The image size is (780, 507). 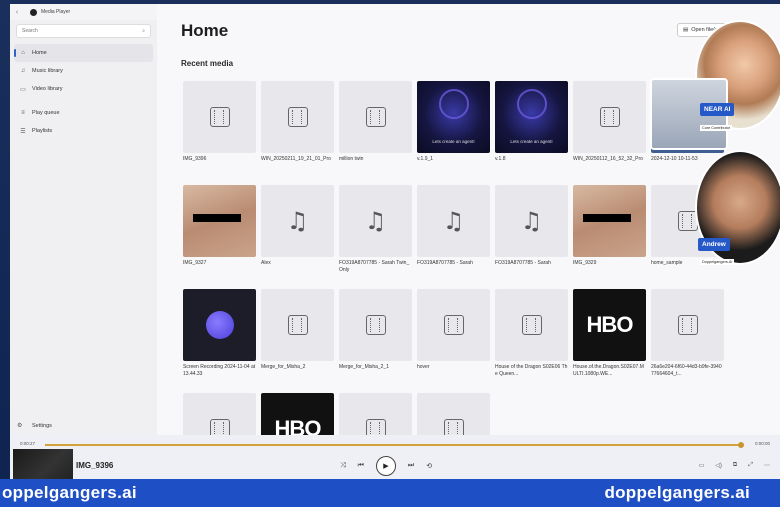 I want to click on media-title: Screen Recording 2024-11-04 at 13.44.33, so click(x=219, y=370).